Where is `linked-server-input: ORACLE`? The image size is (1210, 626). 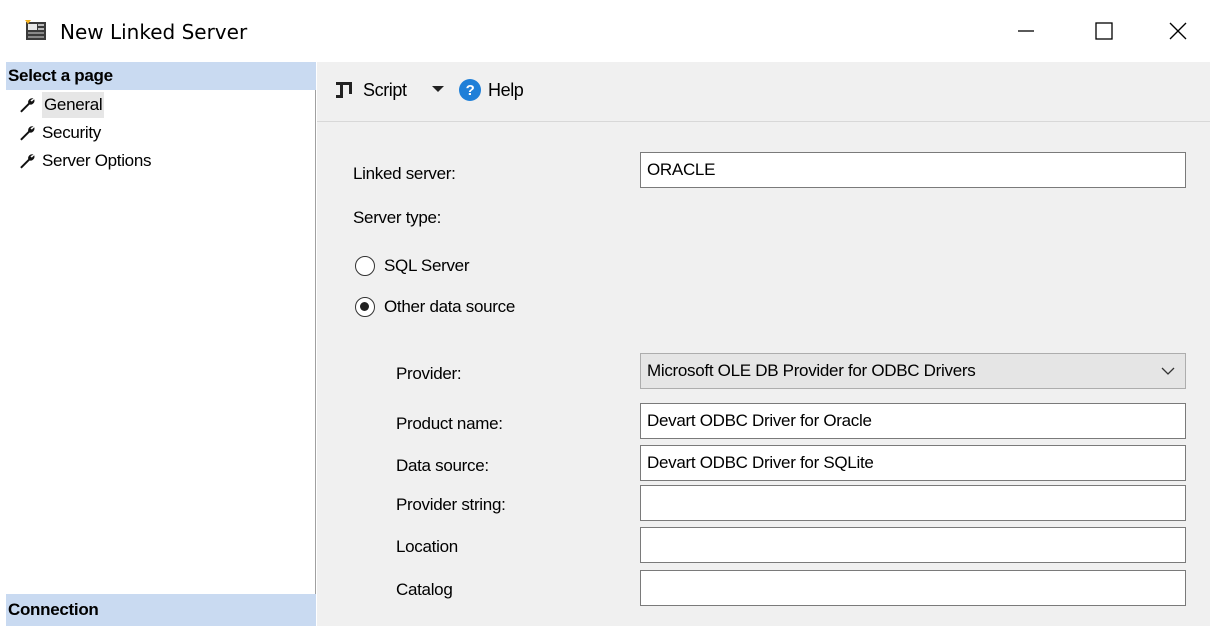
linked-server-input: ORACLE is located at coordinates (913, 170).